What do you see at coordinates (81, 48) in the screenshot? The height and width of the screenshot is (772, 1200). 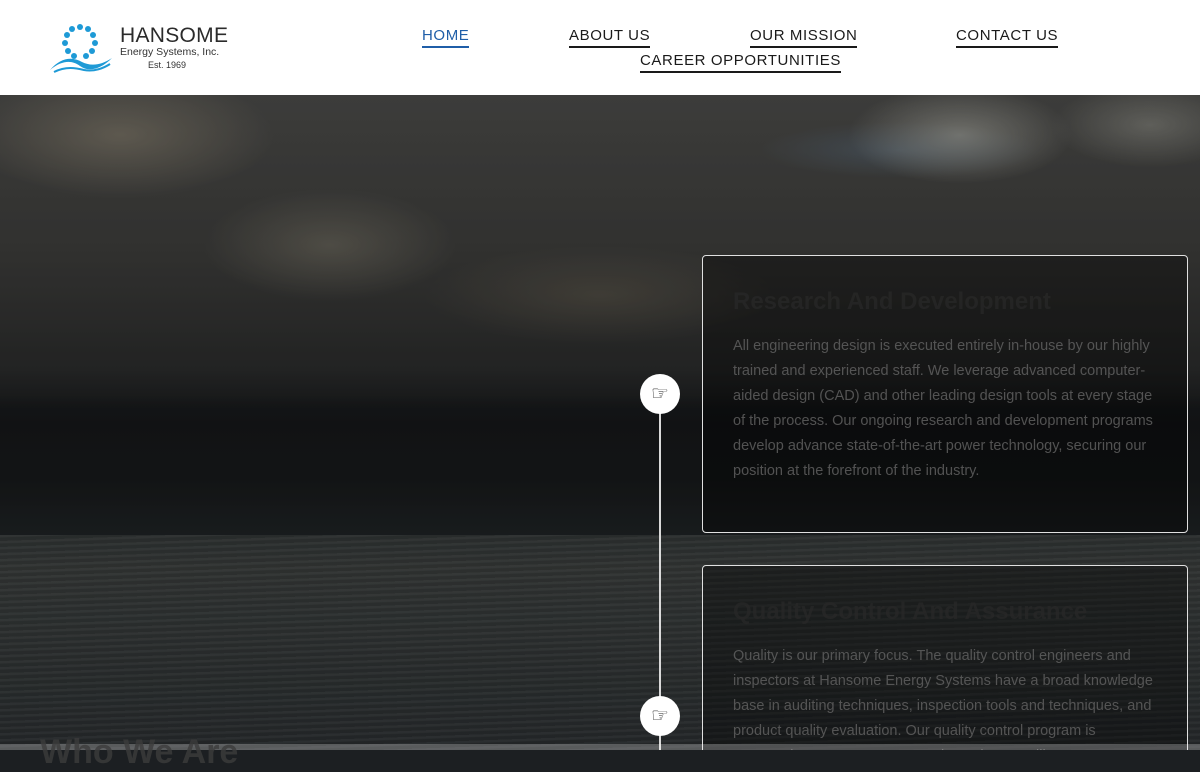 I see `logo-emblem-icon` at bounding box center [81, 48].